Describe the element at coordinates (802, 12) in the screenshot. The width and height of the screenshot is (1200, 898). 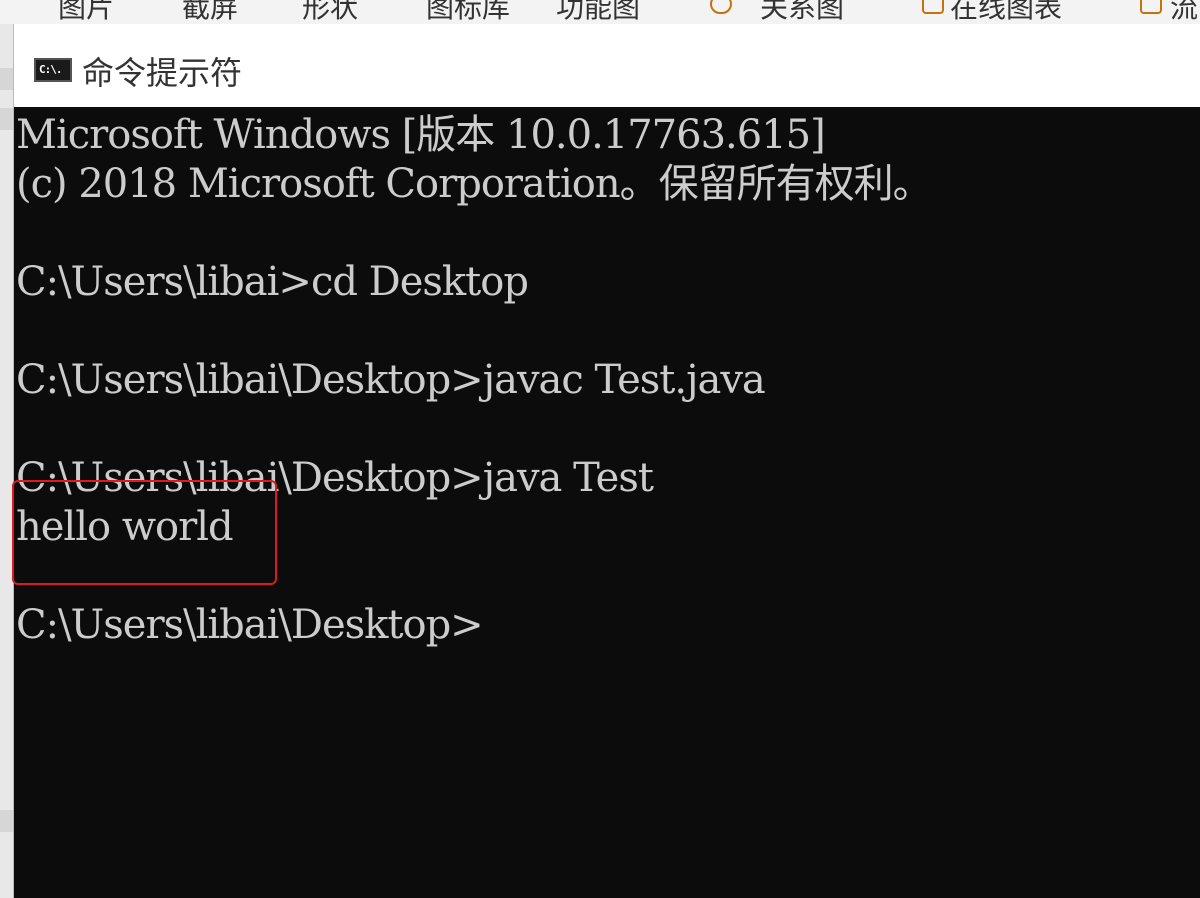
I see `ribbon-item-relation-chart: 关系图` at that location.